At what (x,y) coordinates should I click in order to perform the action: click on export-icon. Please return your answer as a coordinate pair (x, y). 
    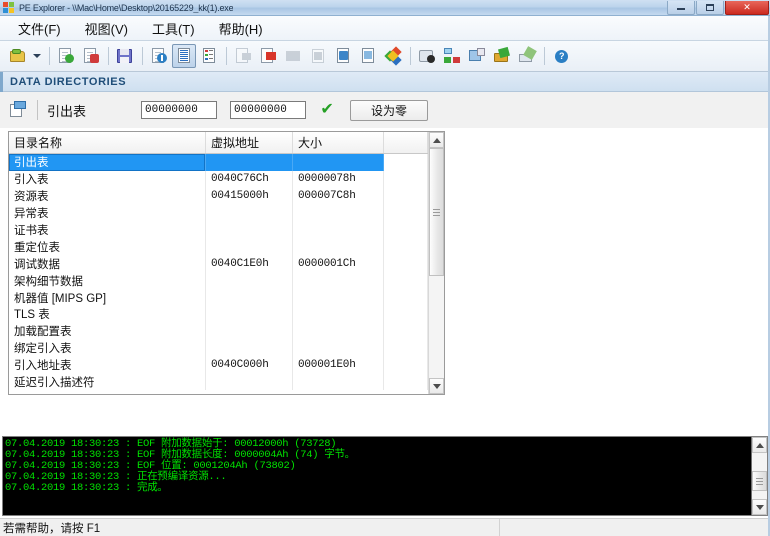
    Looking at the image, I should click on (243, 56).